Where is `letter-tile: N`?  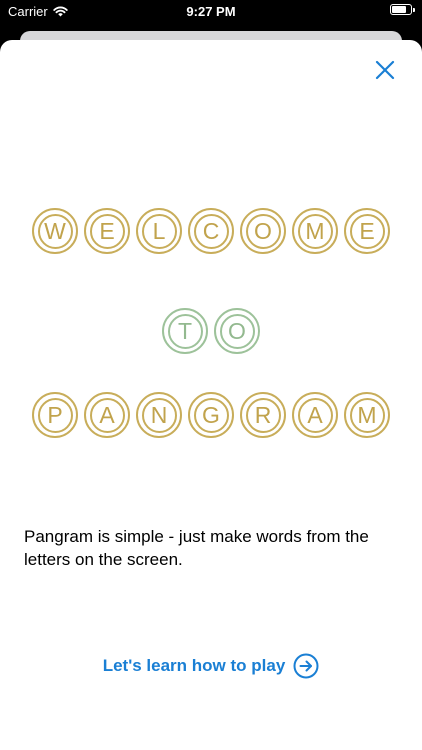
letter-tile: N is located at coordinates (159, 415).